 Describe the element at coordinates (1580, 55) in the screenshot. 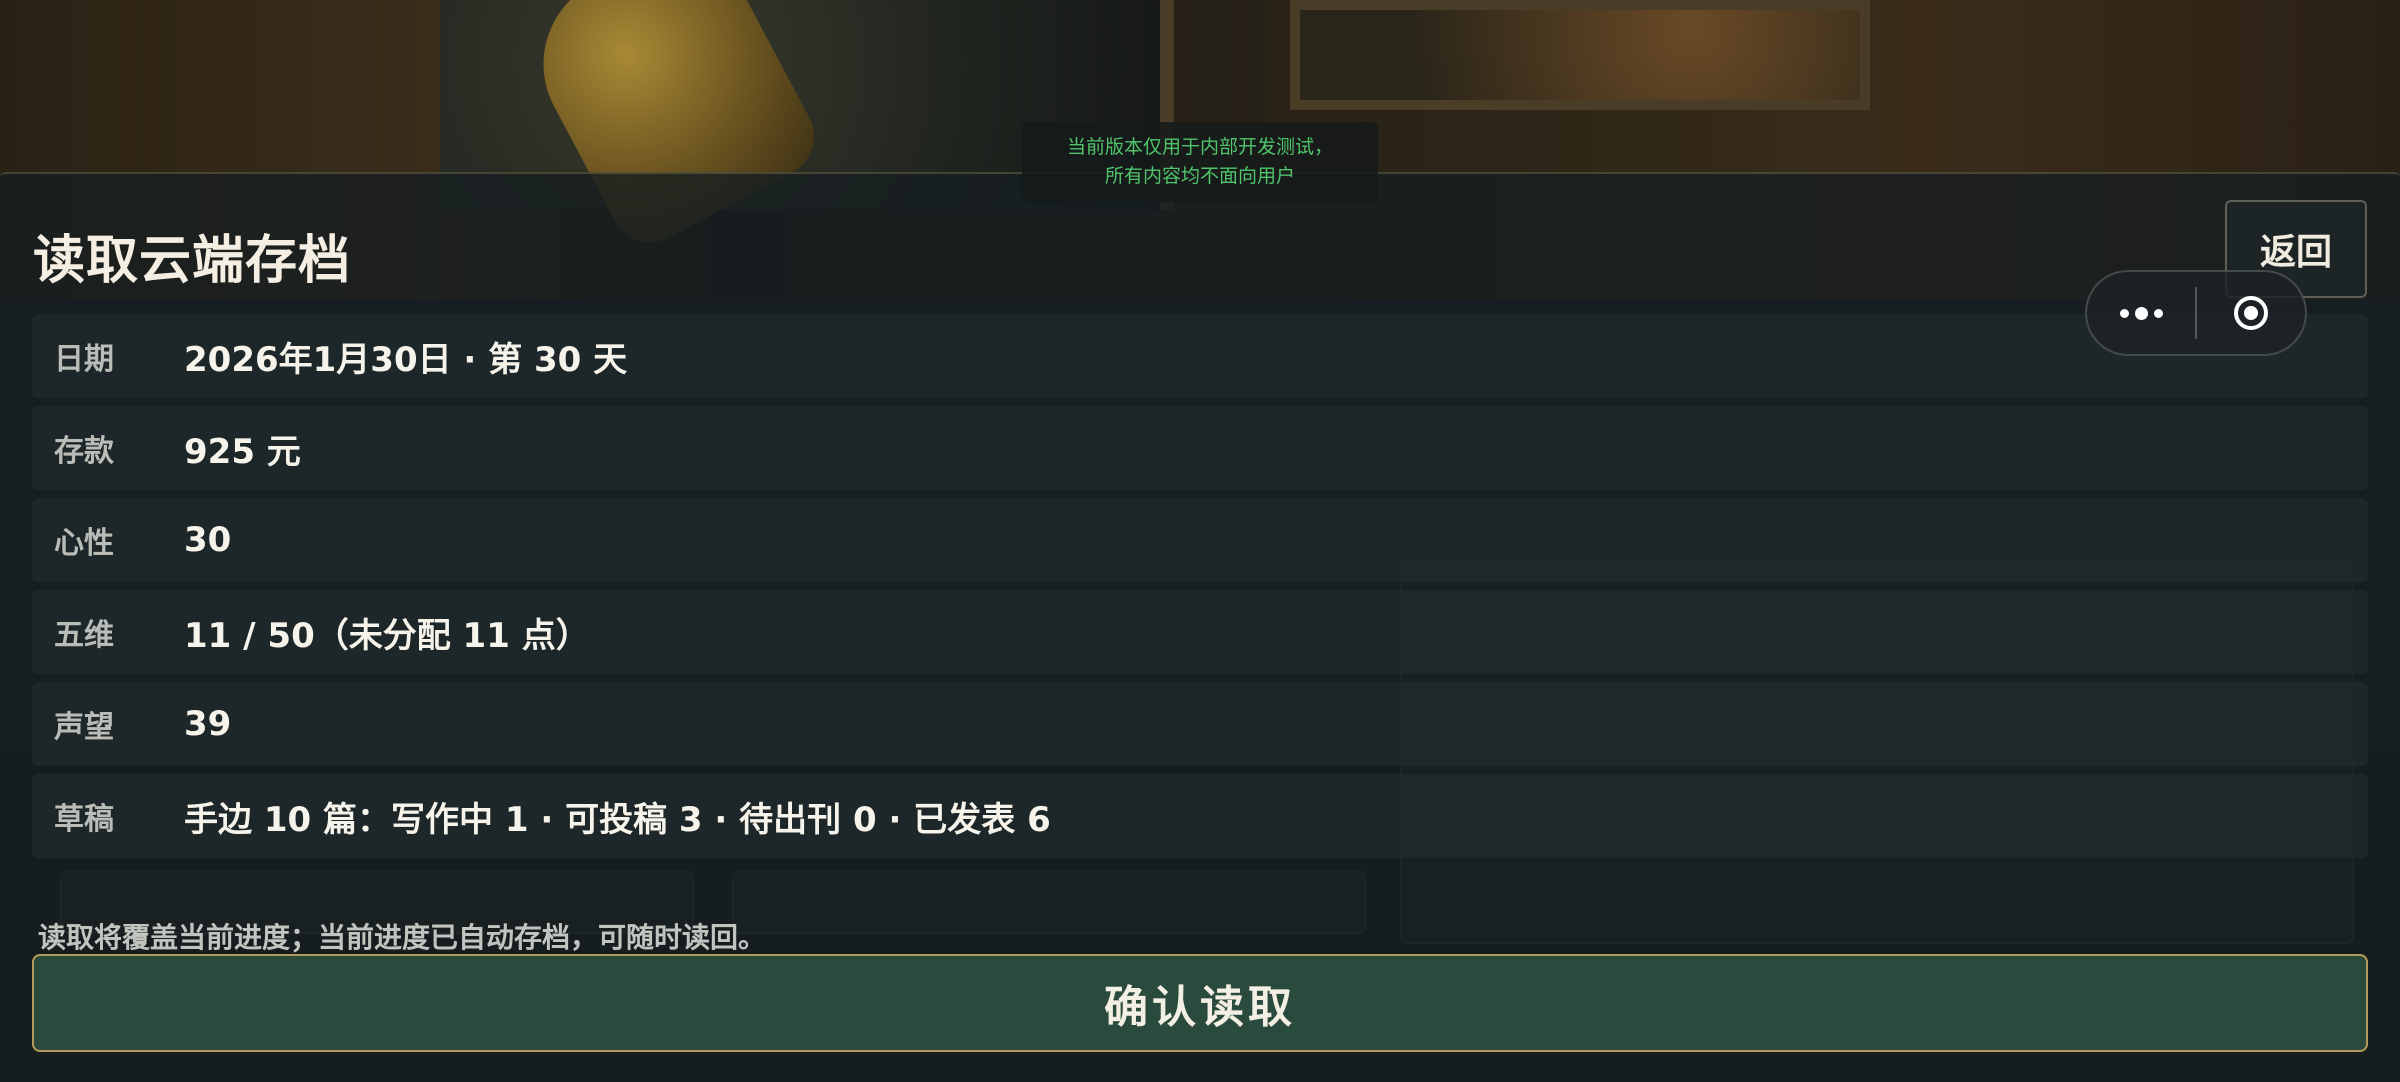

I see `background-window-right` at that location.